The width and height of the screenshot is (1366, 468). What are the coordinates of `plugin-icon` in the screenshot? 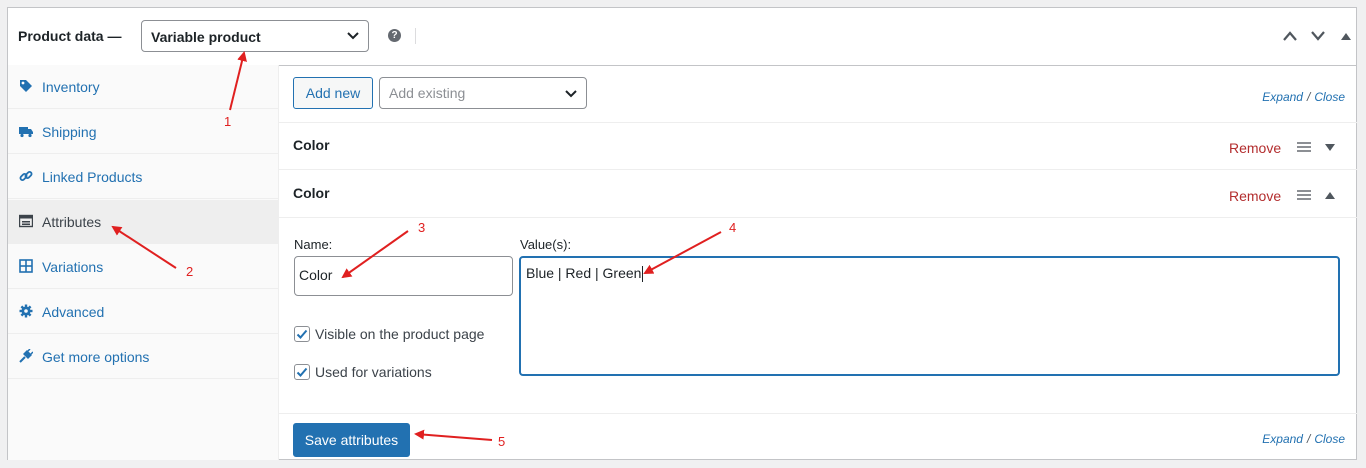 It's located at (26, 356).